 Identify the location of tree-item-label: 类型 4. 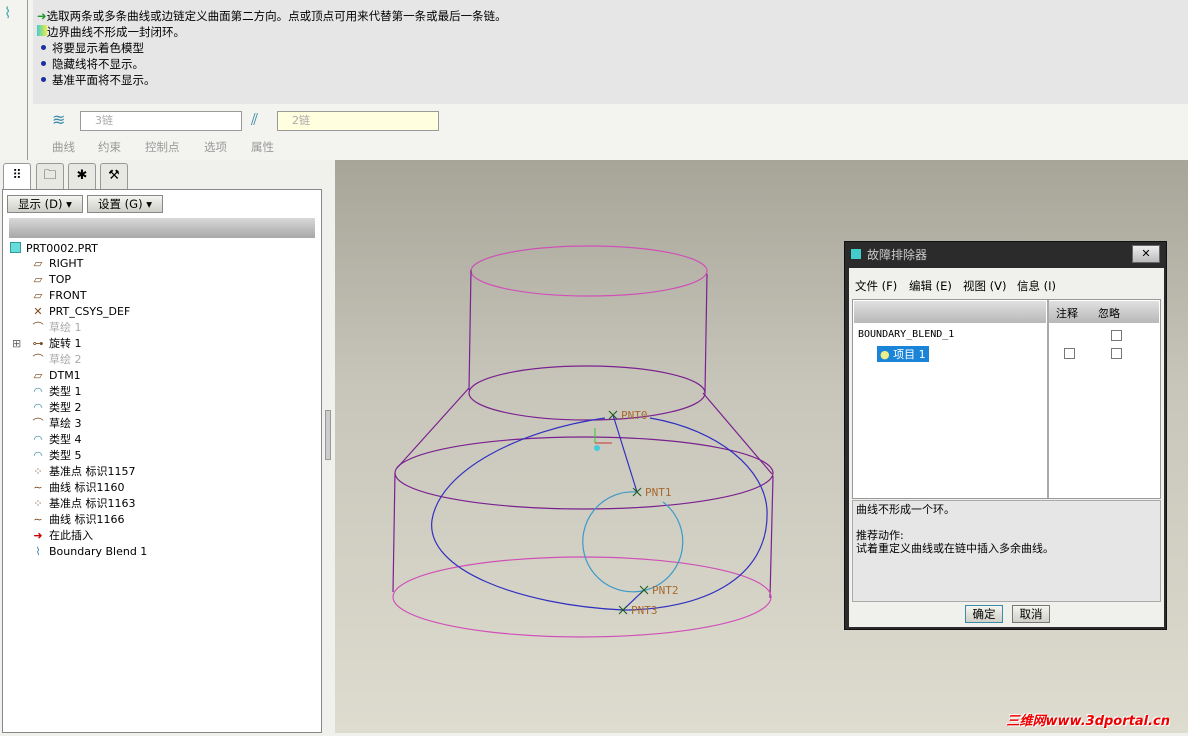
(65, 439).